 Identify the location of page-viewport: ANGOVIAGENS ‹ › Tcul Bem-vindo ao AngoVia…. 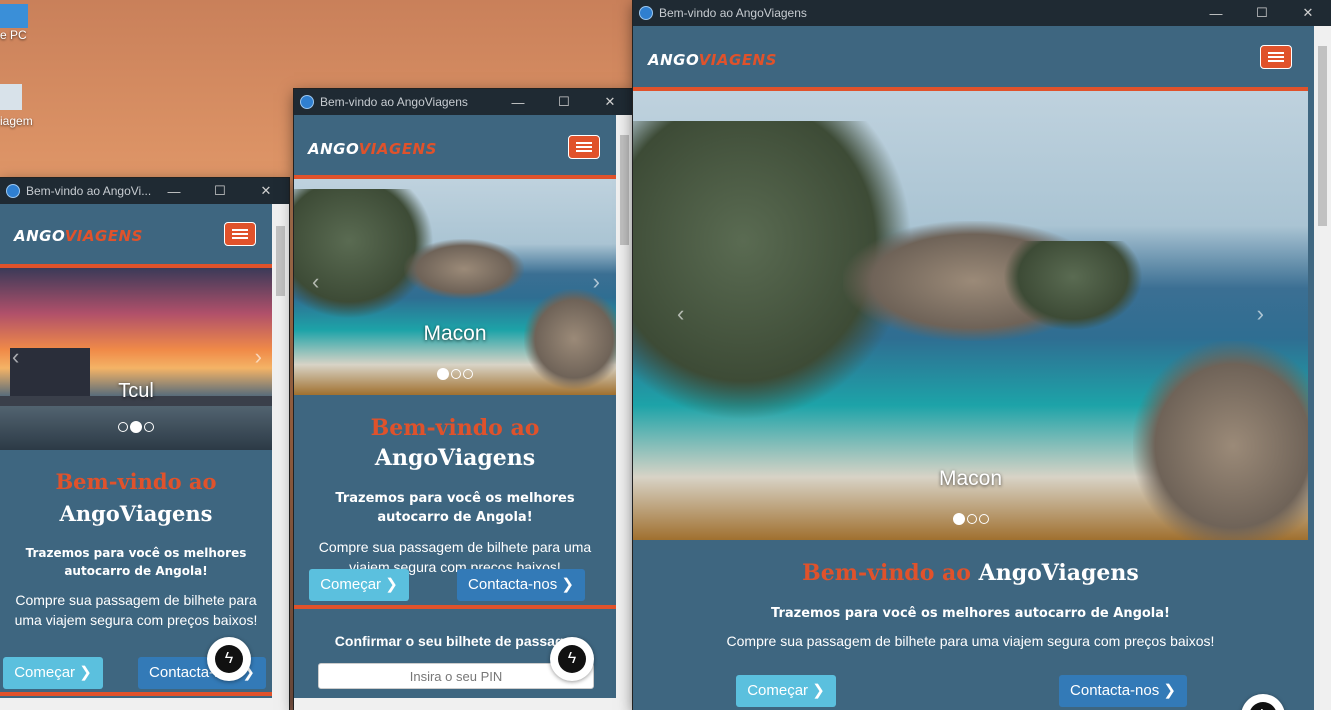
(136, 457).